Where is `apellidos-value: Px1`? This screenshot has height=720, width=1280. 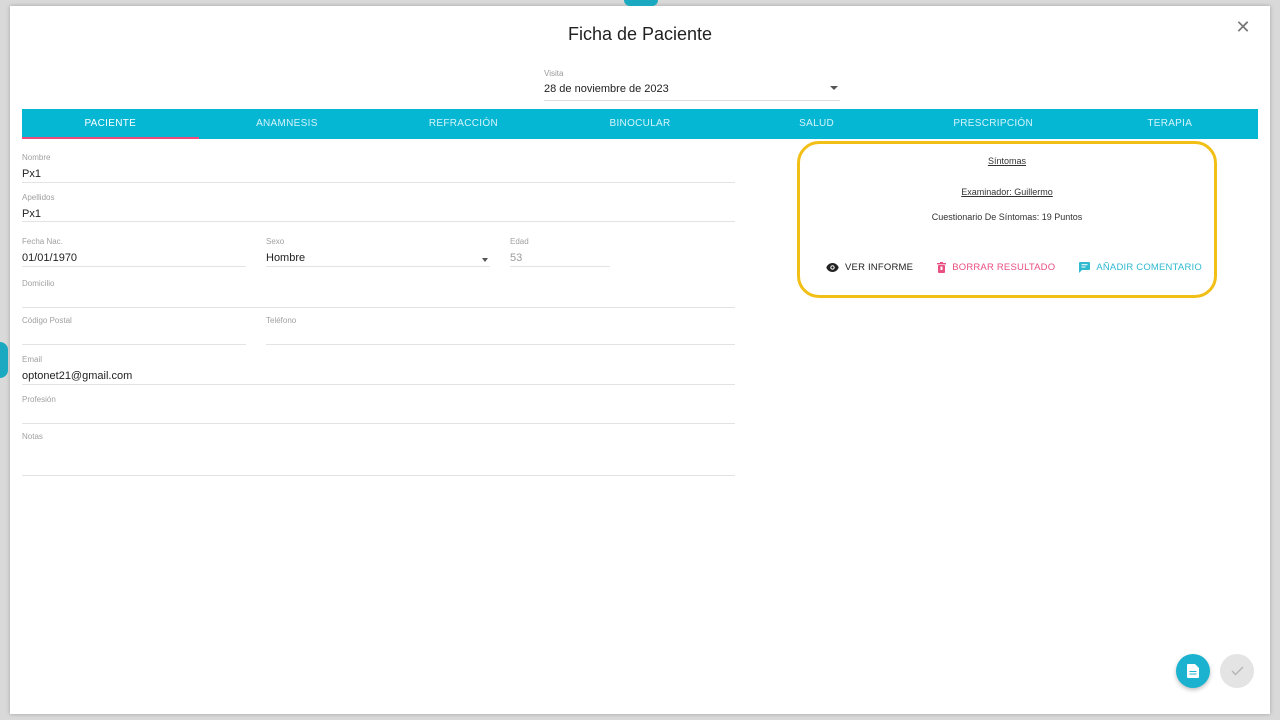
apellidos-value: Px1 is located at coordinates (31, 214).